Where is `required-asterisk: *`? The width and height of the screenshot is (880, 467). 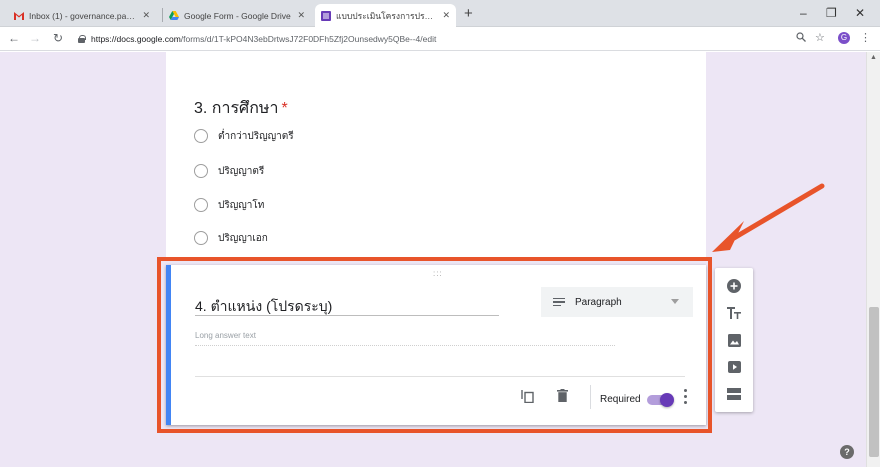 required-asterisk: * is located at coordinates (284, 108).